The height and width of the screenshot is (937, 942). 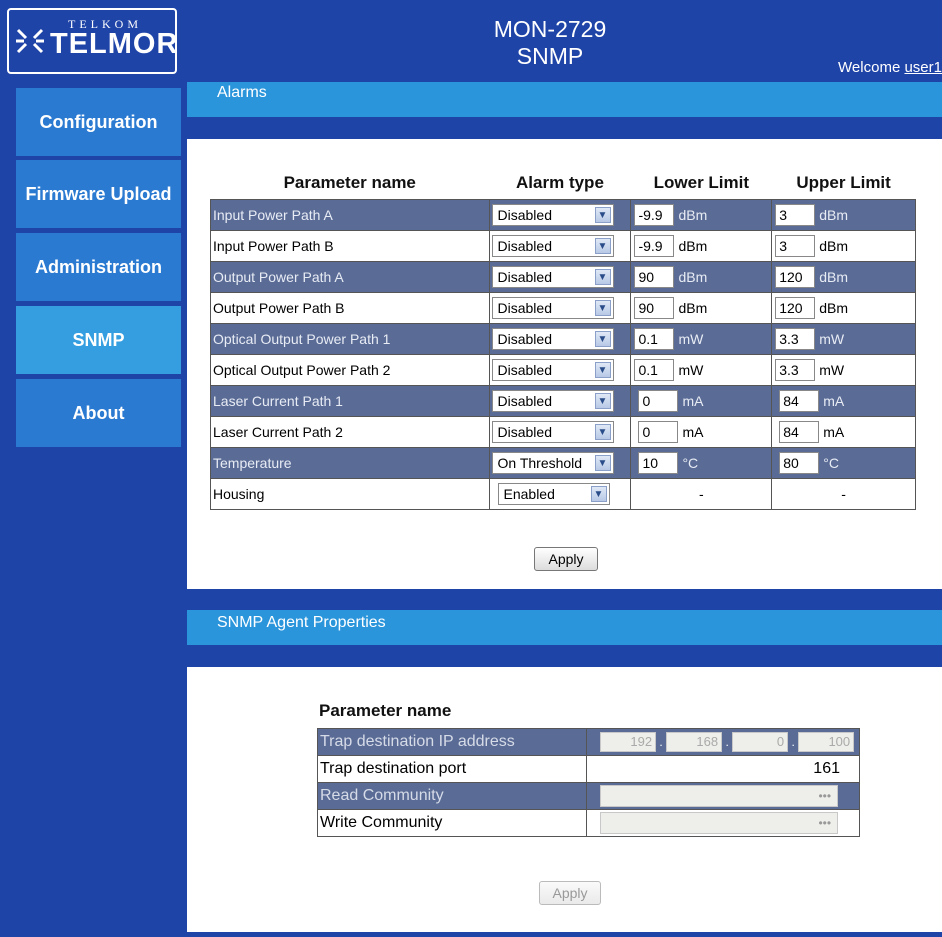 I want to click on parameter-name: Optical Output Power Path 2, so click(x=350, y=370).